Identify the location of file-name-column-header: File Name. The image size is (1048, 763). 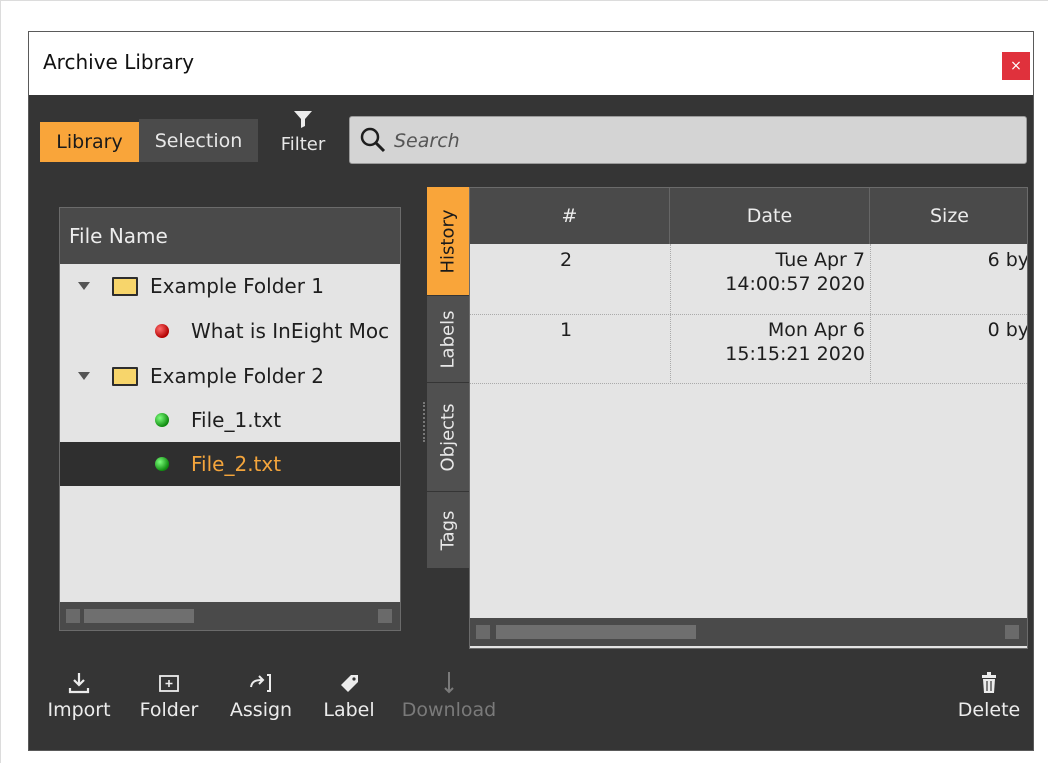
(230, 236).